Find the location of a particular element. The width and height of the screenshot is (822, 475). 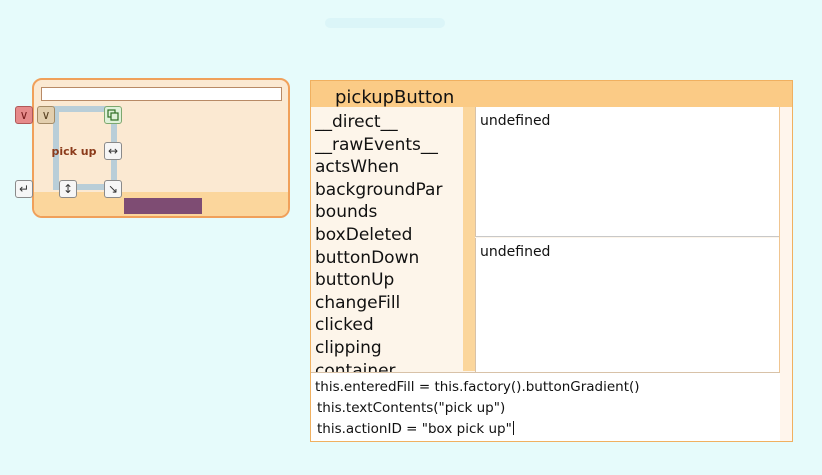

list-item: changeFill is located at coordinates (389, 303).